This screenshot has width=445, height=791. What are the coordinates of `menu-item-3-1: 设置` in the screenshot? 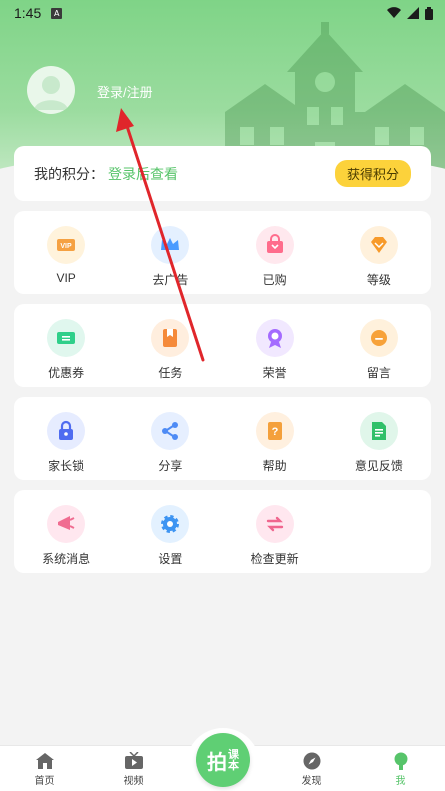 It's located at (170, 531).